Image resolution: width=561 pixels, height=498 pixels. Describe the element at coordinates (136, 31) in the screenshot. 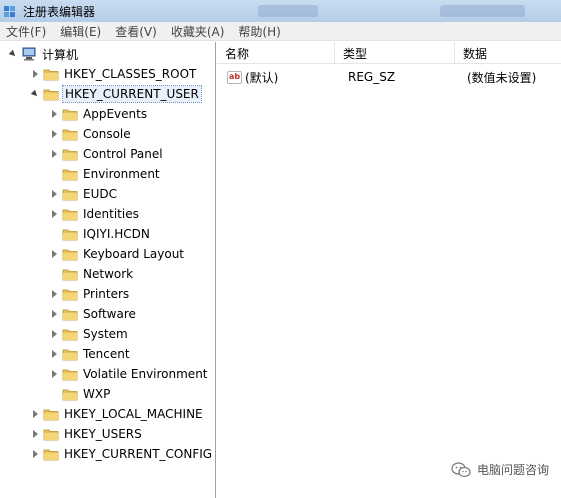

I see `menu-view: 查看(V)` at that location.